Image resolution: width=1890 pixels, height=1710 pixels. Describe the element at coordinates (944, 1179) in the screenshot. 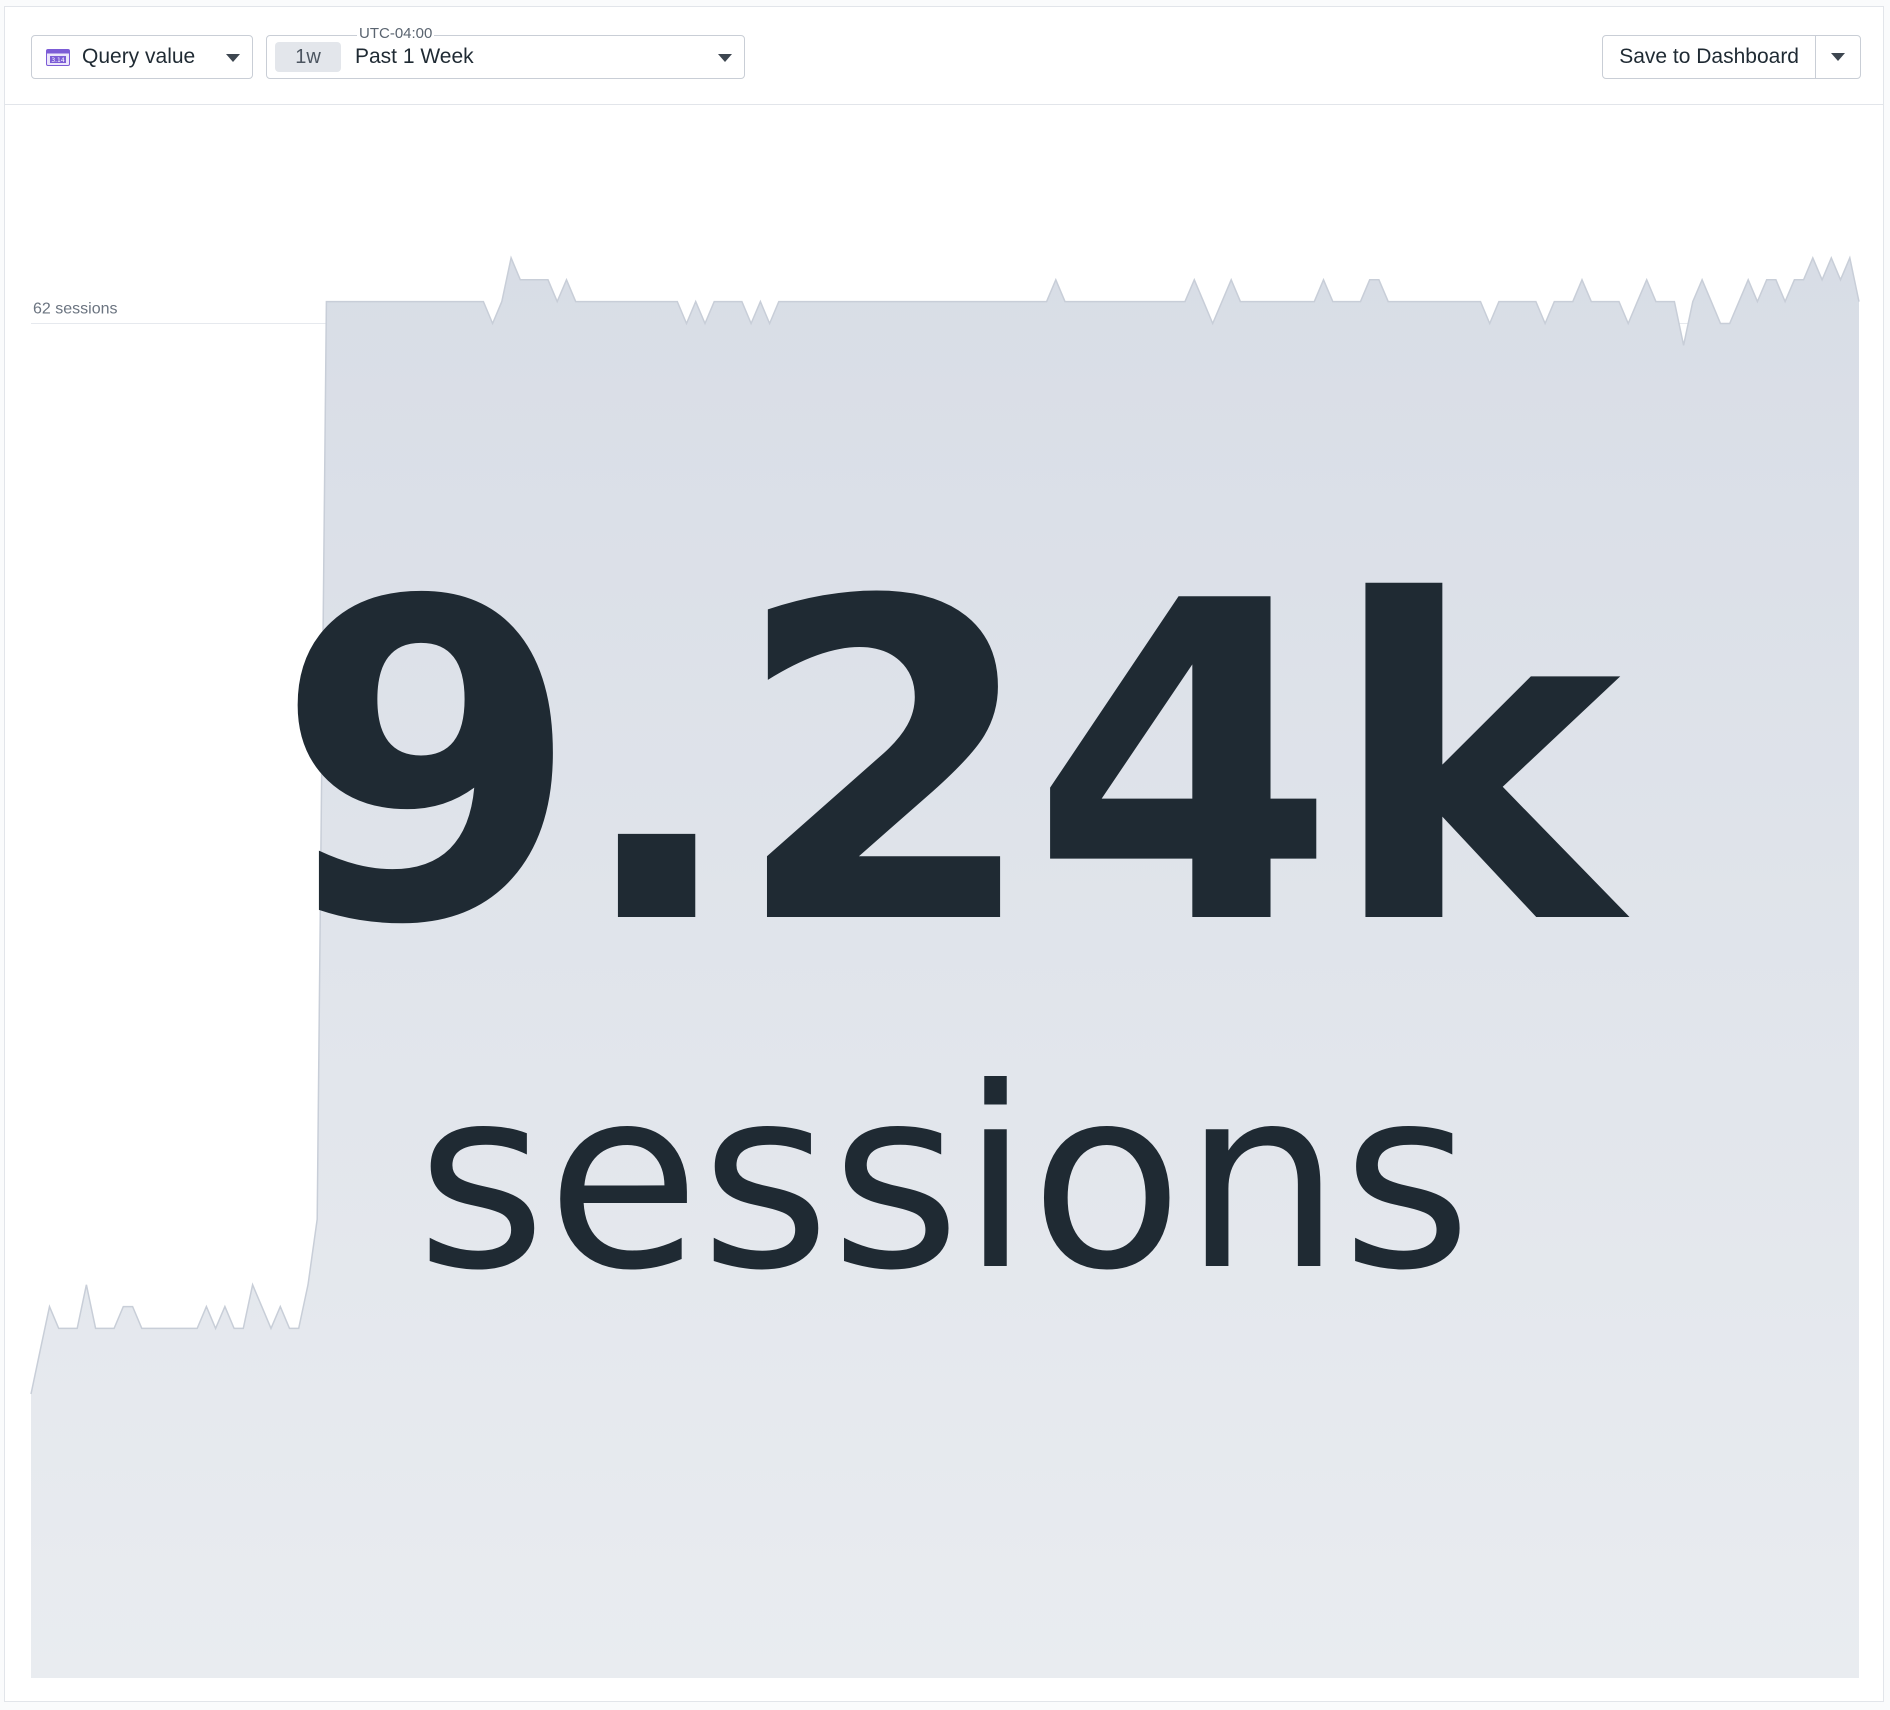

I see `query-value-unit: sessions` at that location.